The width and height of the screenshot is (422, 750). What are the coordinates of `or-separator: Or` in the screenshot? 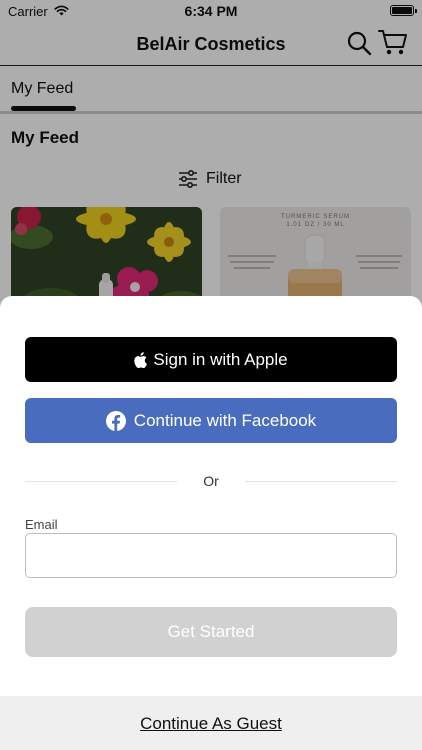 It's located at (211, 481).